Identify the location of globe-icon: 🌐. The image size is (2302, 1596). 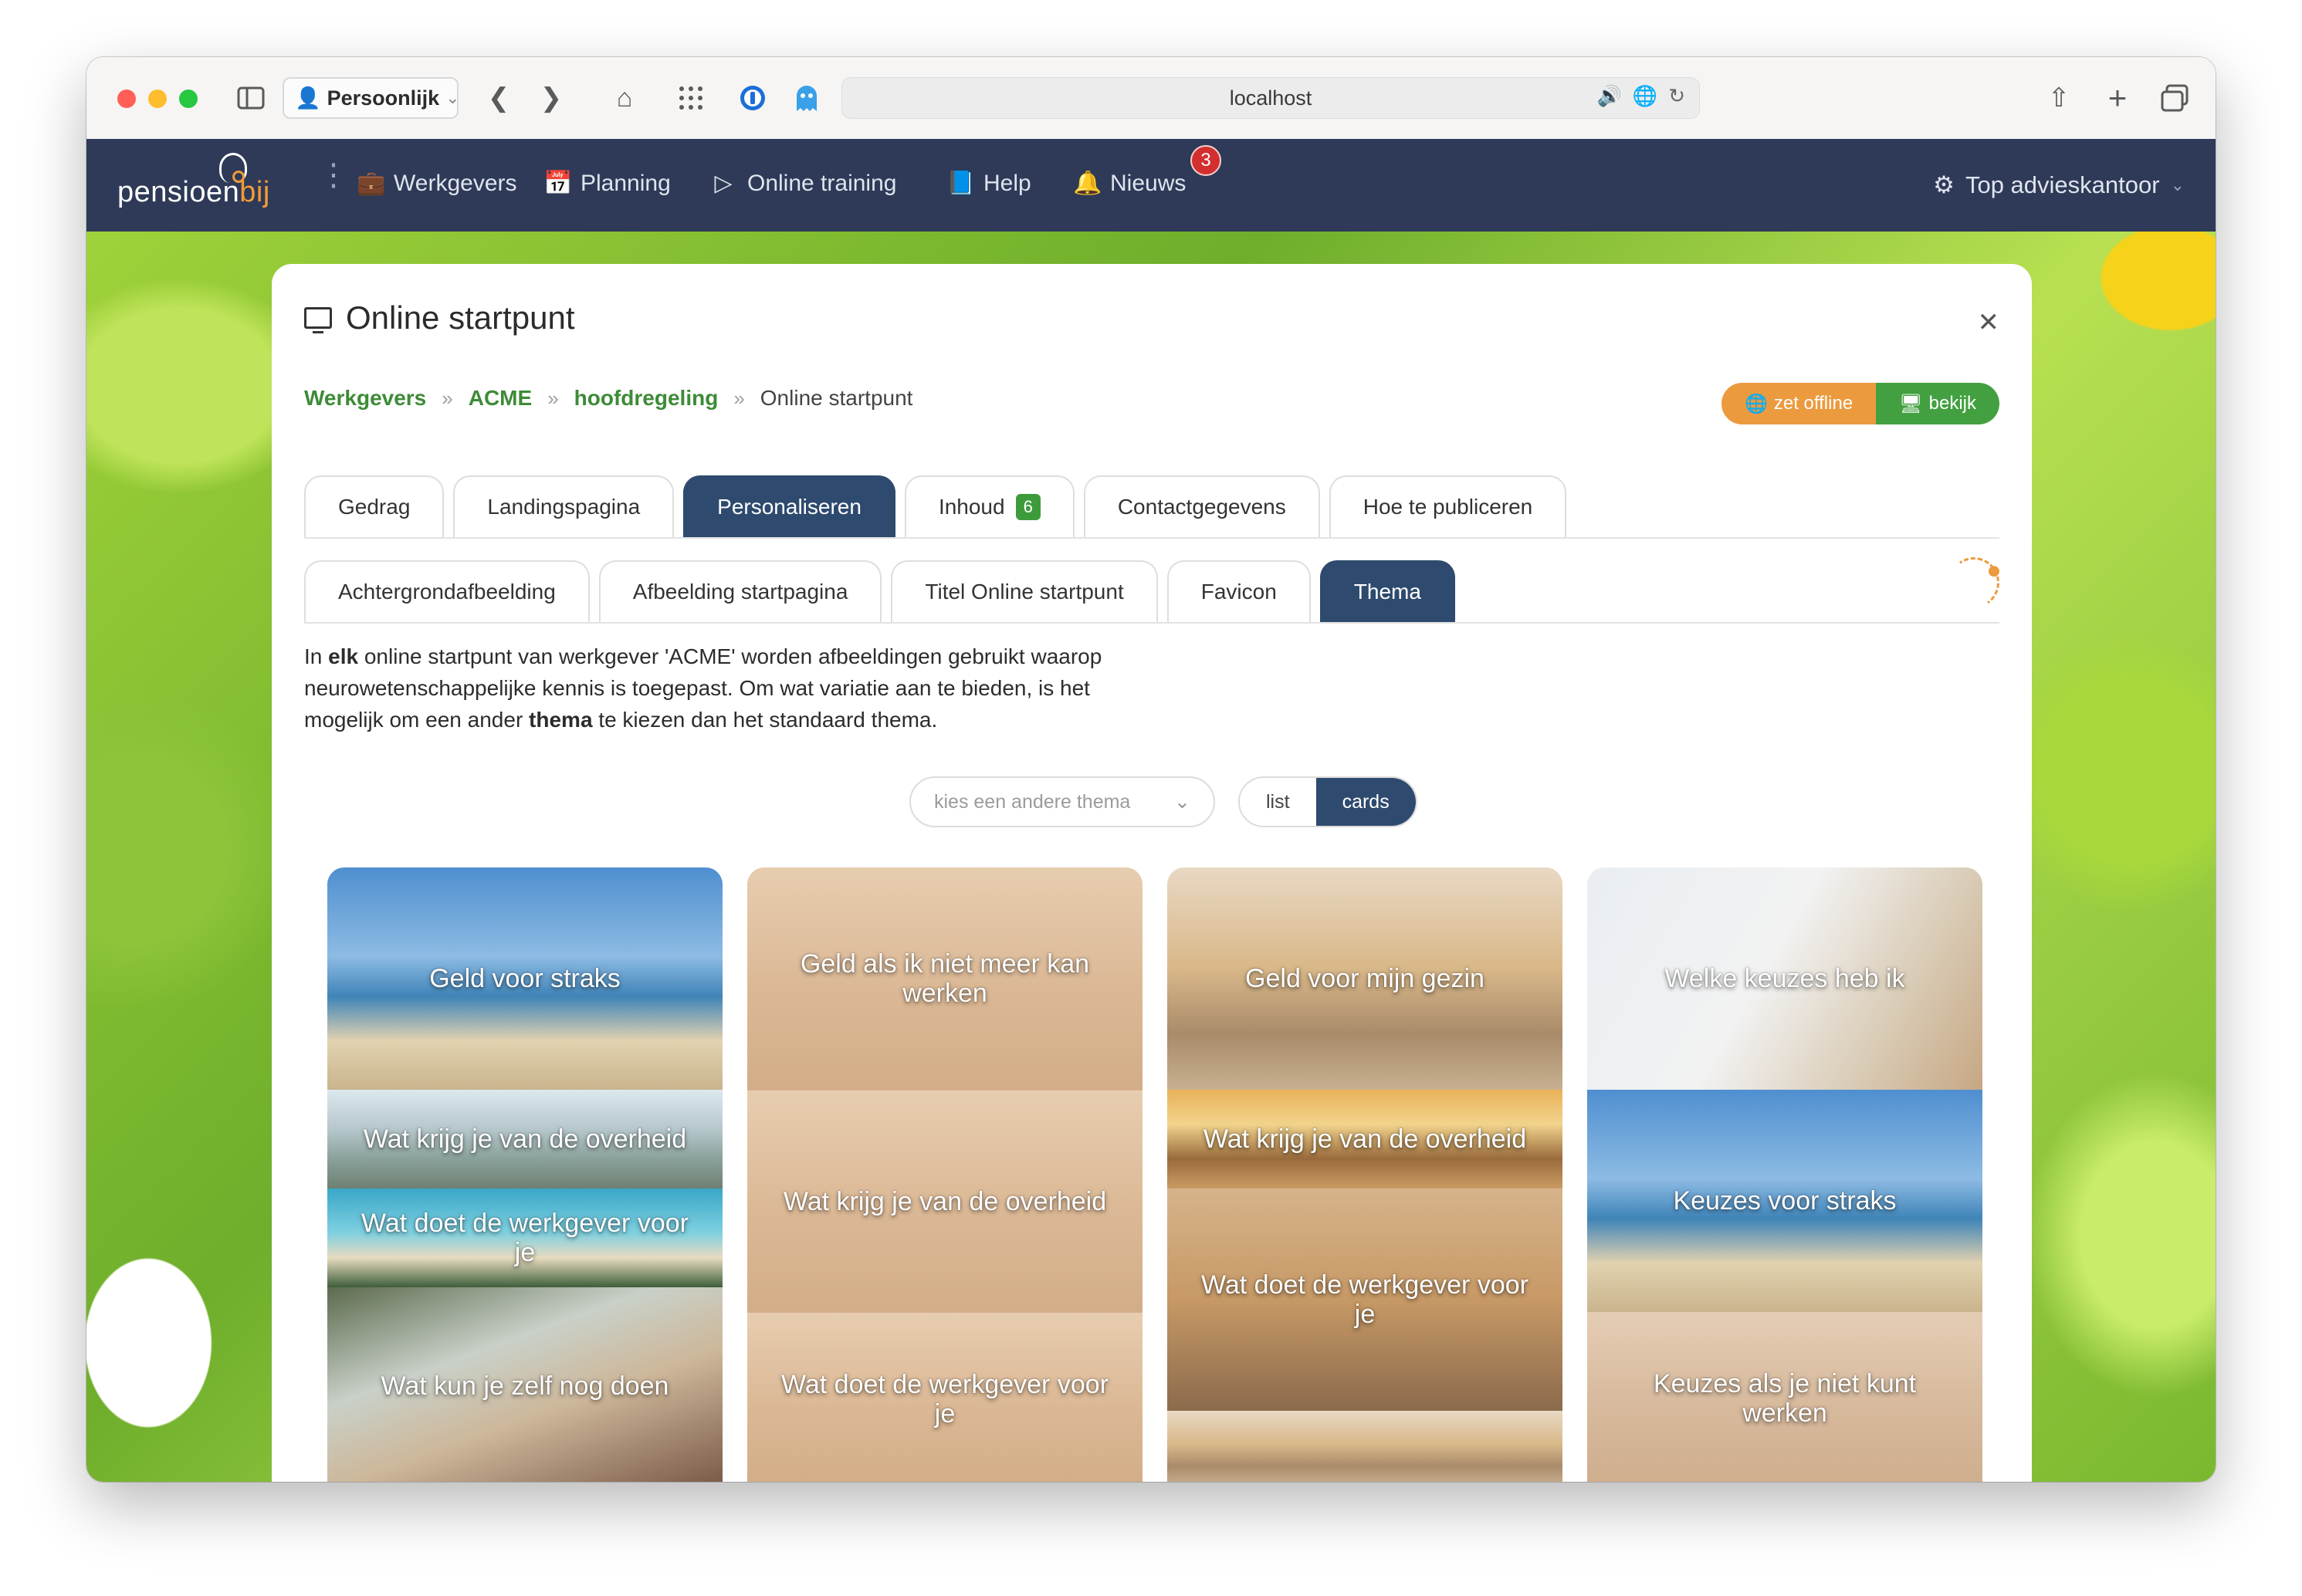
(1756, 404).